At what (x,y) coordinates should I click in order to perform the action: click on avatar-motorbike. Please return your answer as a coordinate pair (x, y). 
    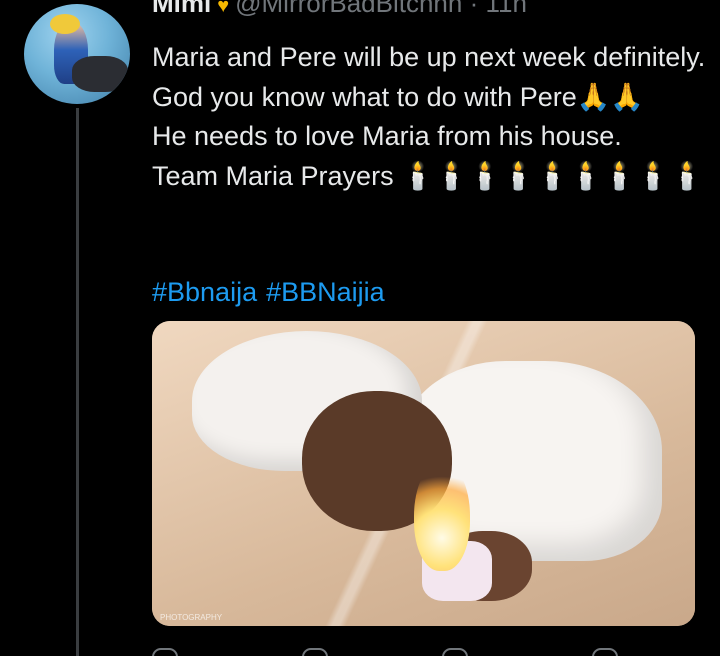
    Looking at the image, I should click on (100, 74).